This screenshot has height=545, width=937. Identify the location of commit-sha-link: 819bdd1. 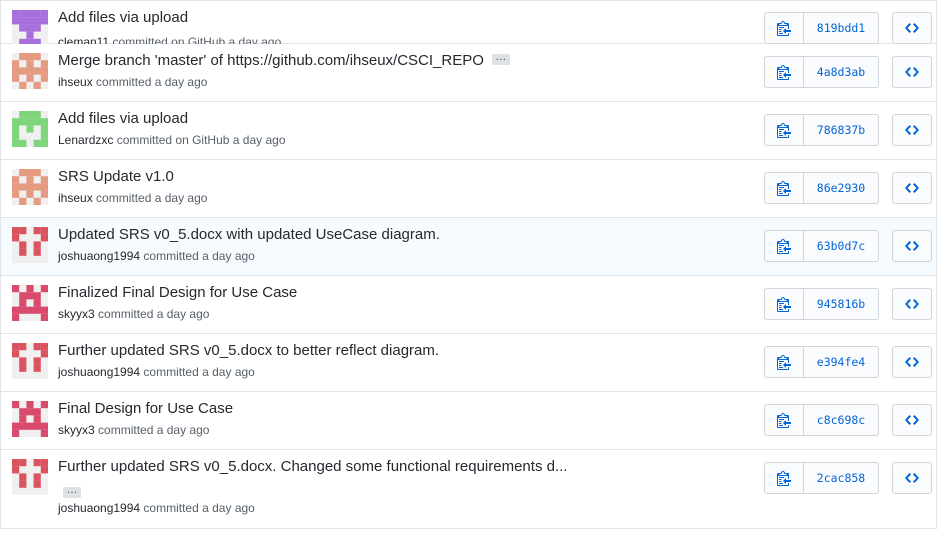
(841, 28).